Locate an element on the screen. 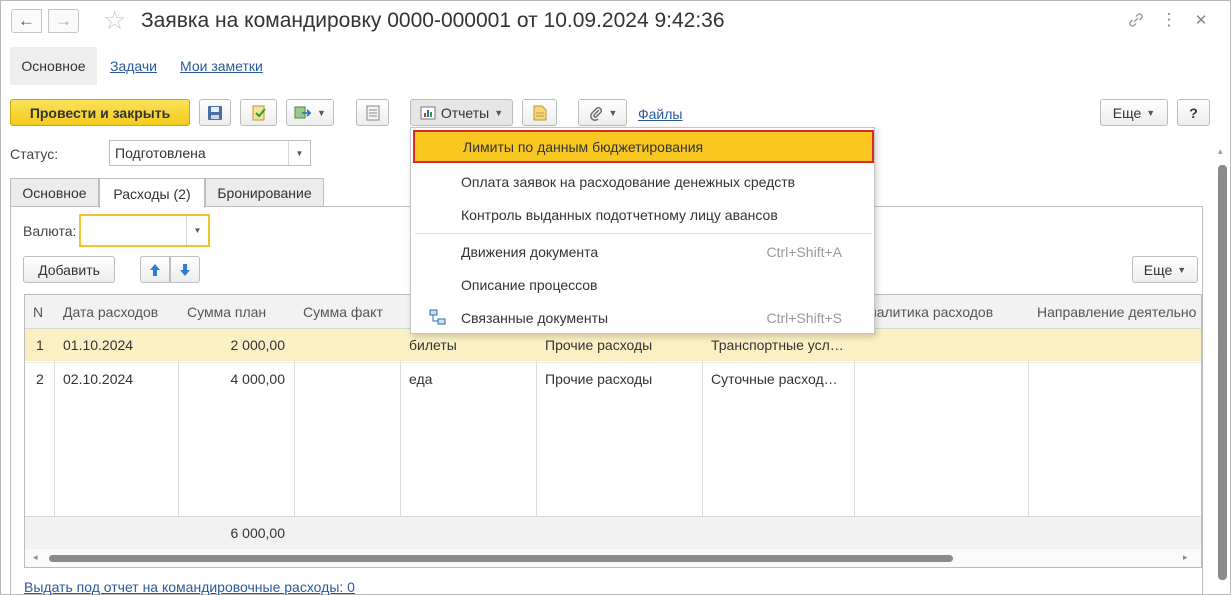  currency-select: ▼ is located at coordinates (144, 230).